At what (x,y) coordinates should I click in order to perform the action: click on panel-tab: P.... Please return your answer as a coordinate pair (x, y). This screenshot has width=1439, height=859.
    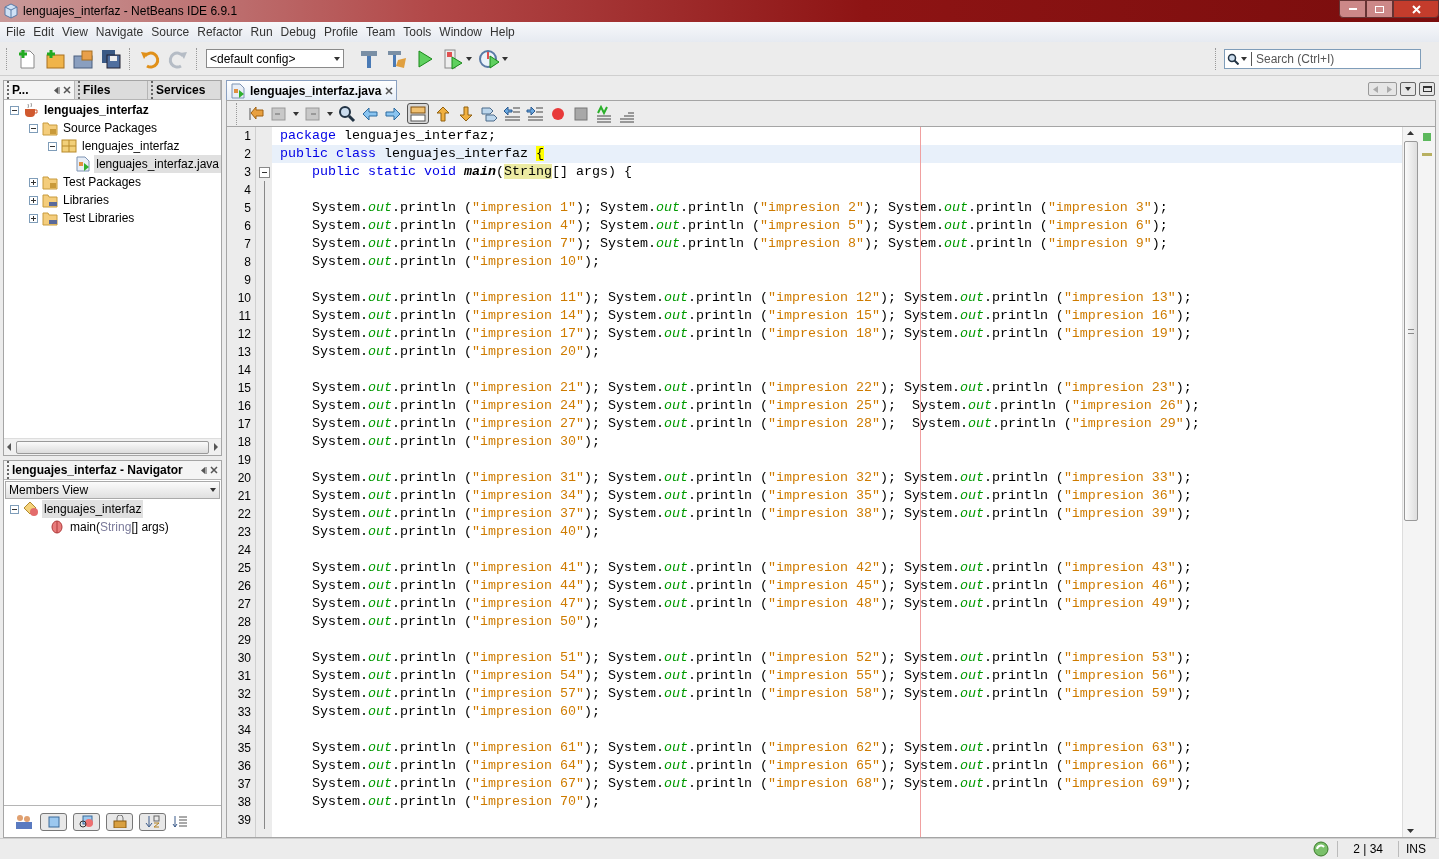
    Looking at the image, I should click on (39, 90).